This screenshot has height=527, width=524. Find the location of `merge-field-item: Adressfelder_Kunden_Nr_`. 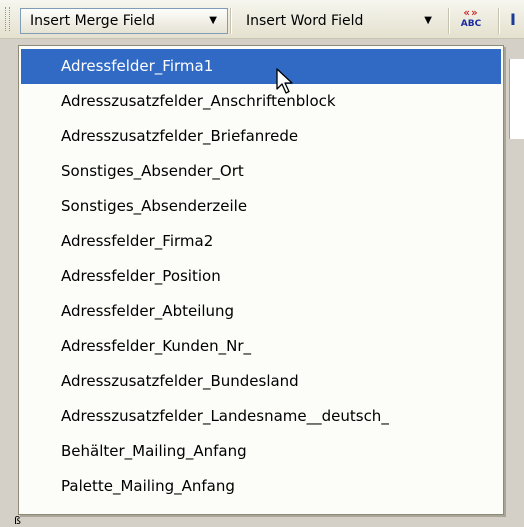

merge-field-item: Adressfelder_Kunden_Nr_ is located at coordinates (261, 346).